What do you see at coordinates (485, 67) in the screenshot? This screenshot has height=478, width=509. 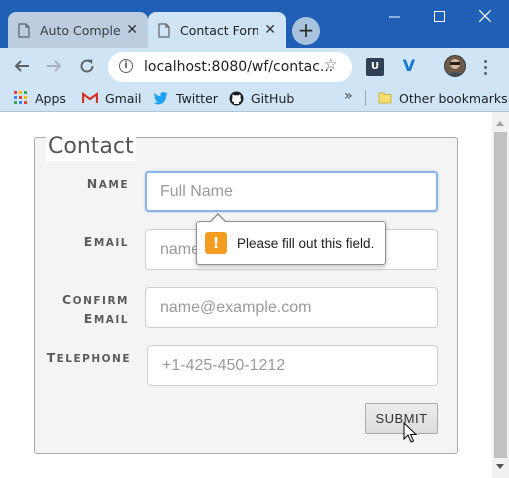 I see `chrome-menu-icon` at bounding box center [485, 67].